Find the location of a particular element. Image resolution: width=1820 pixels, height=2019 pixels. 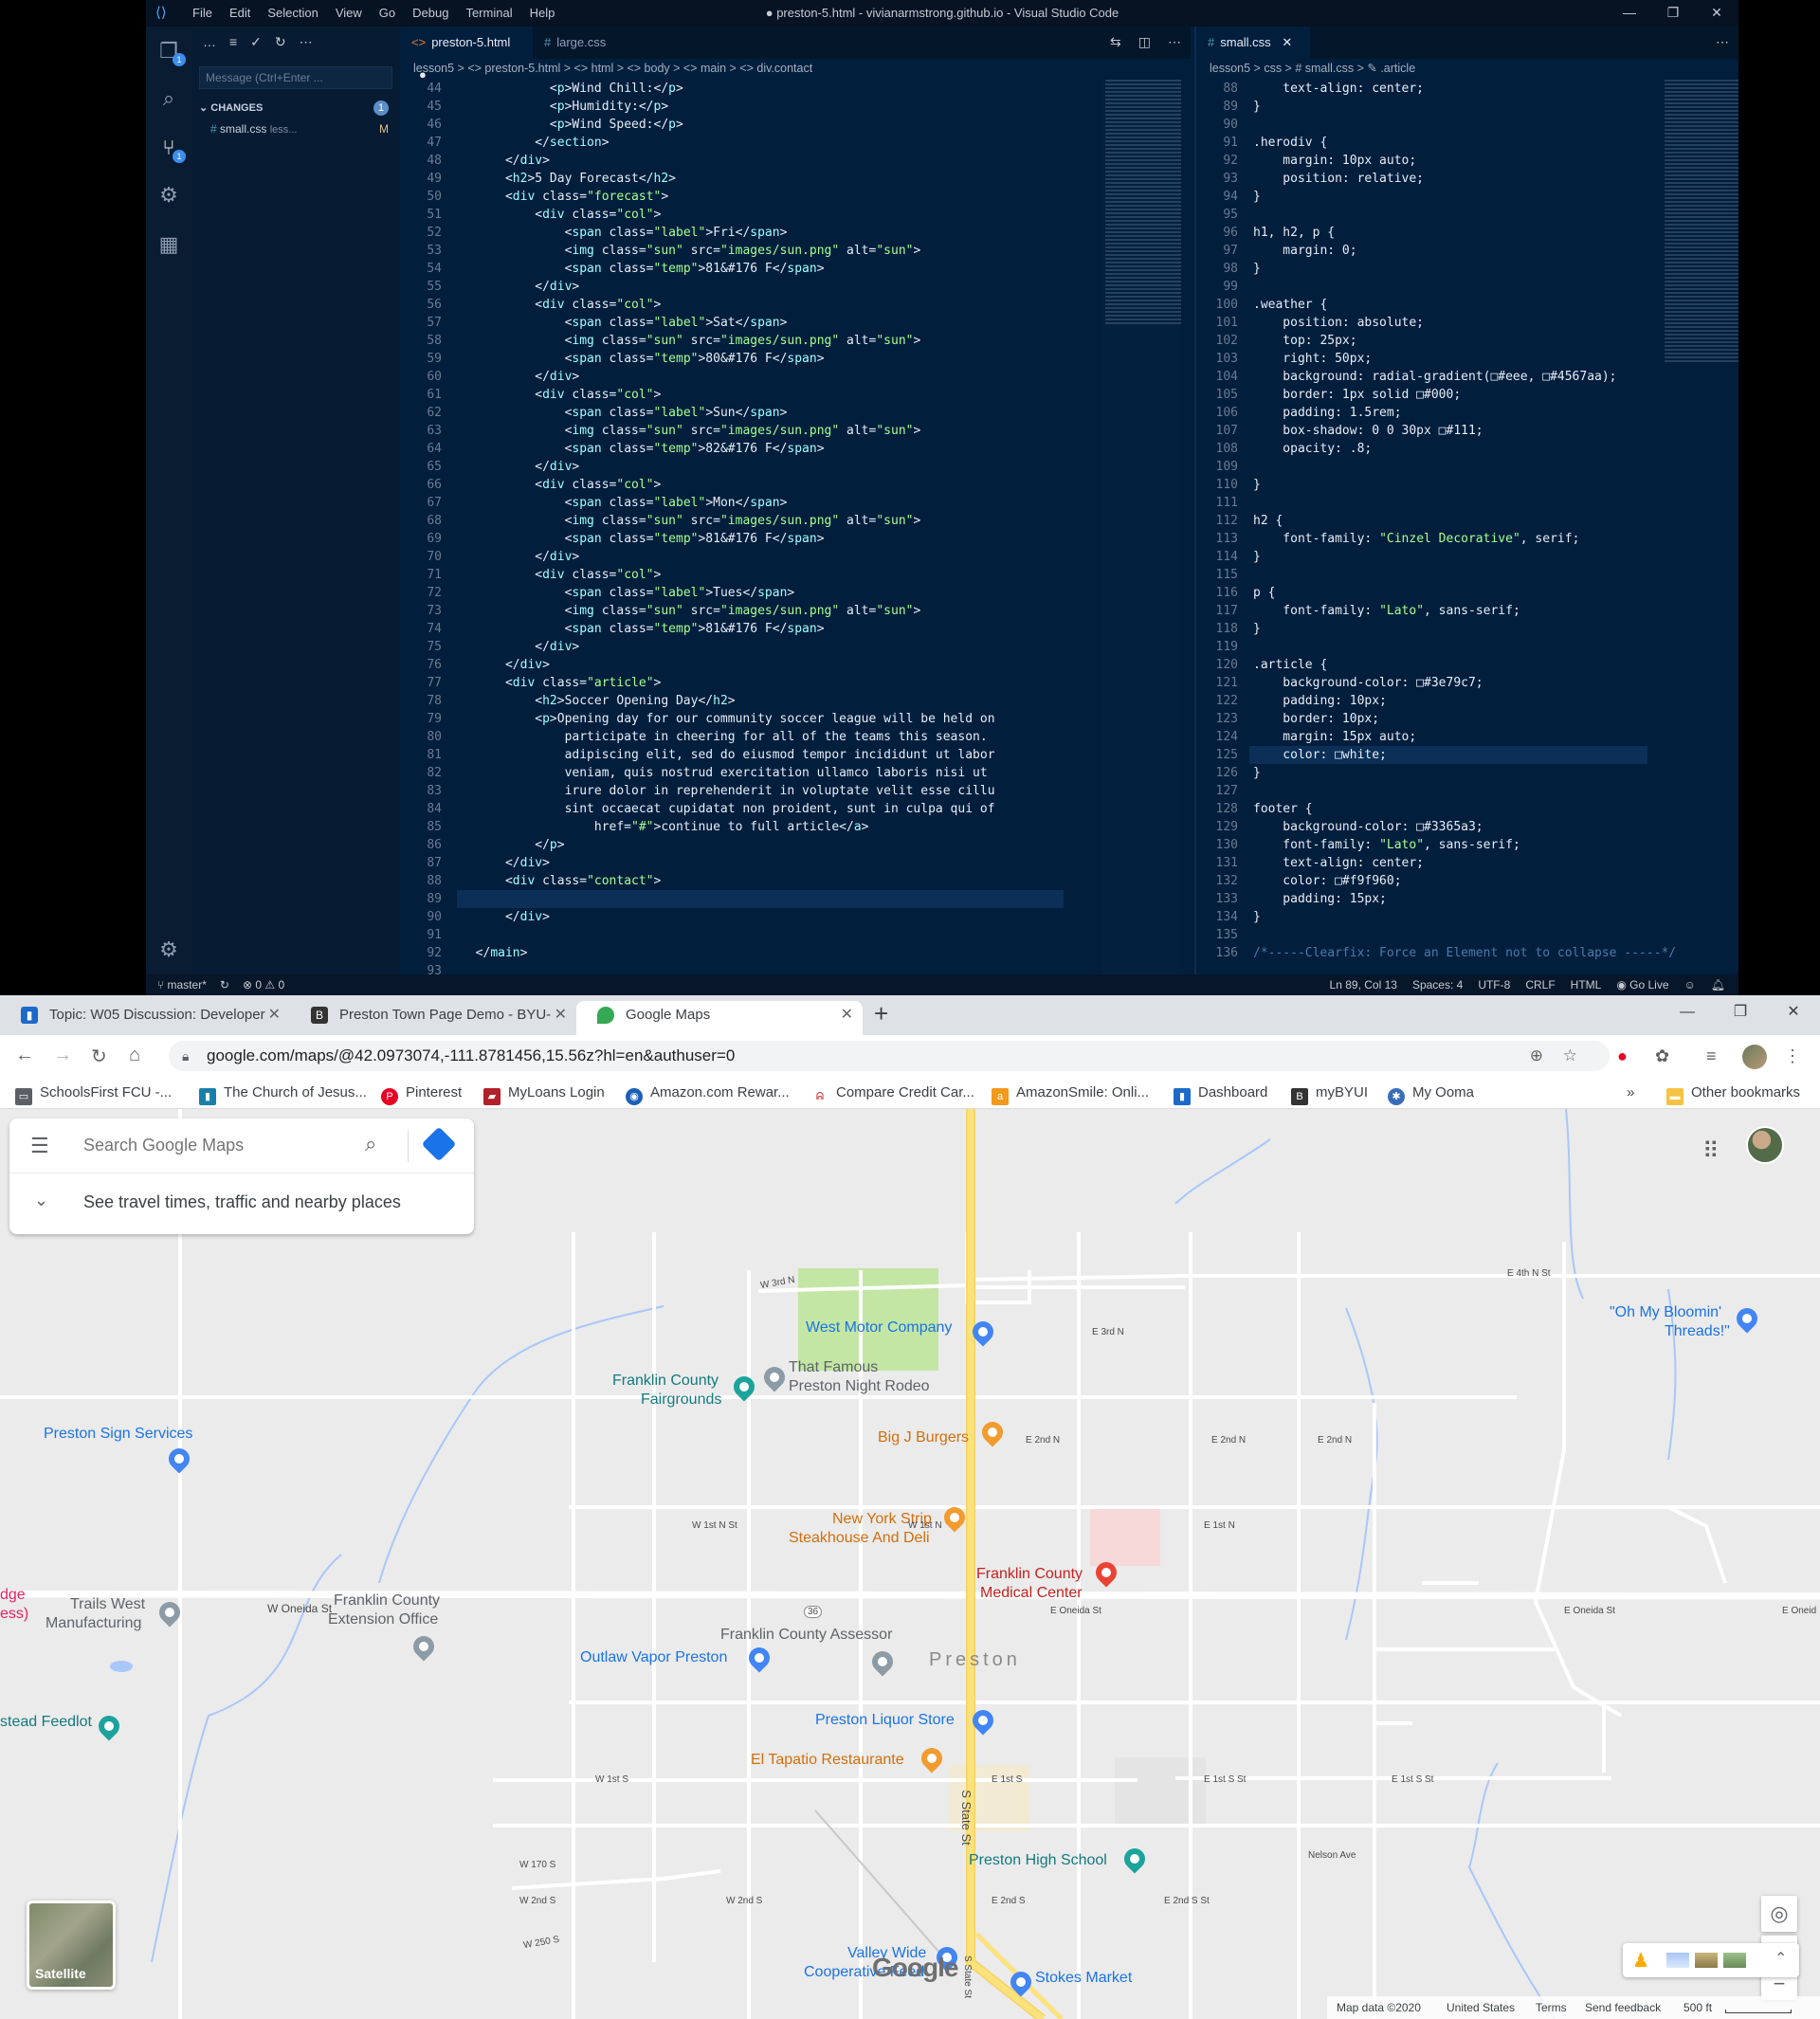

split-editor-icon: ◫ is located at coordinates (1144, 42).